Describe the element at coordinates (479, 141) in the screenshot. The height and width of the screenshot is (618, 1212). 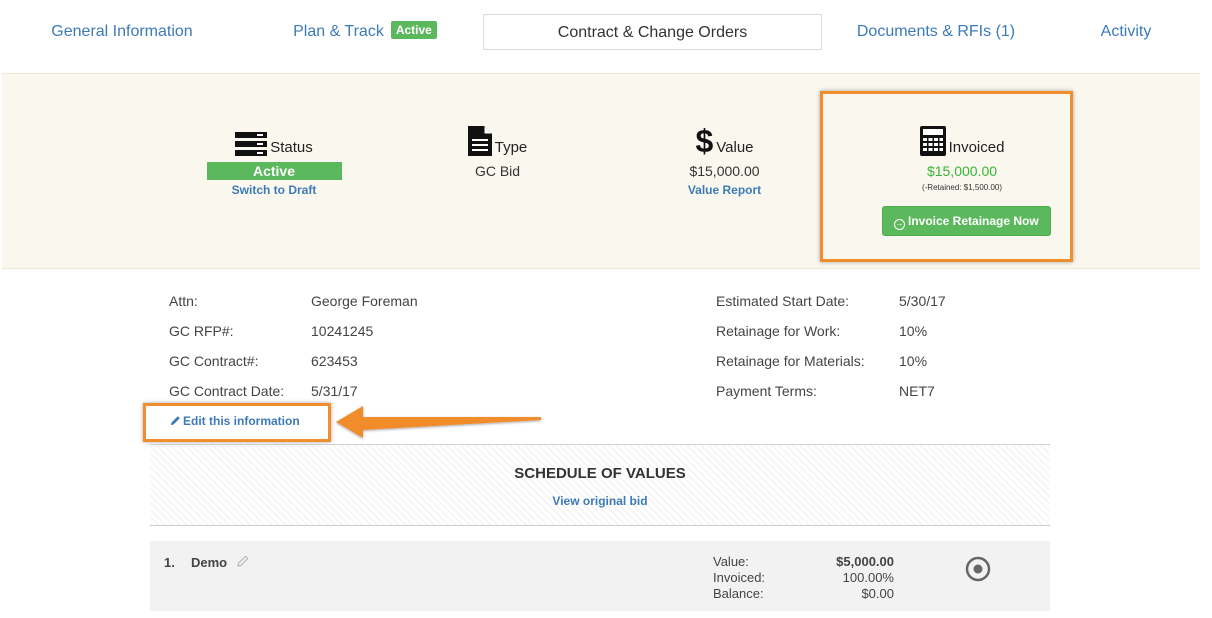
I see `document-icon` at that location.